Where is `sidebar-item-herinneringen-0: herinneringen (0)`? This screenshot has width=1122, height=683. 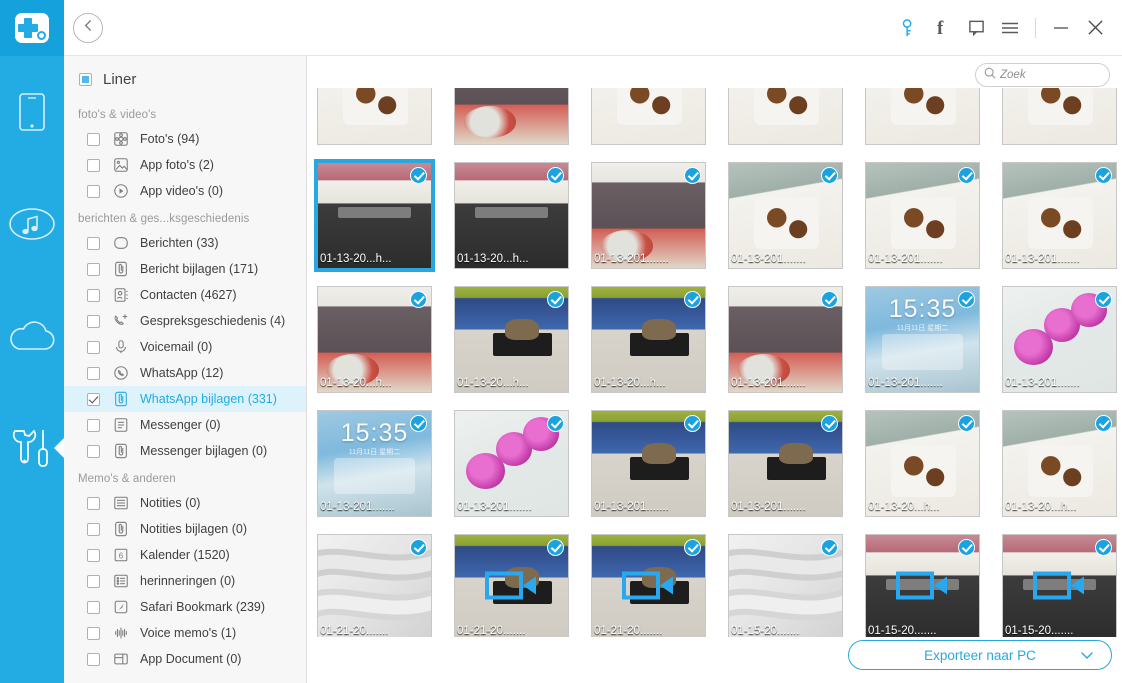 sidebar-item-herinneringen-0: herinneringen (0) is located at coordinates (185, 581).